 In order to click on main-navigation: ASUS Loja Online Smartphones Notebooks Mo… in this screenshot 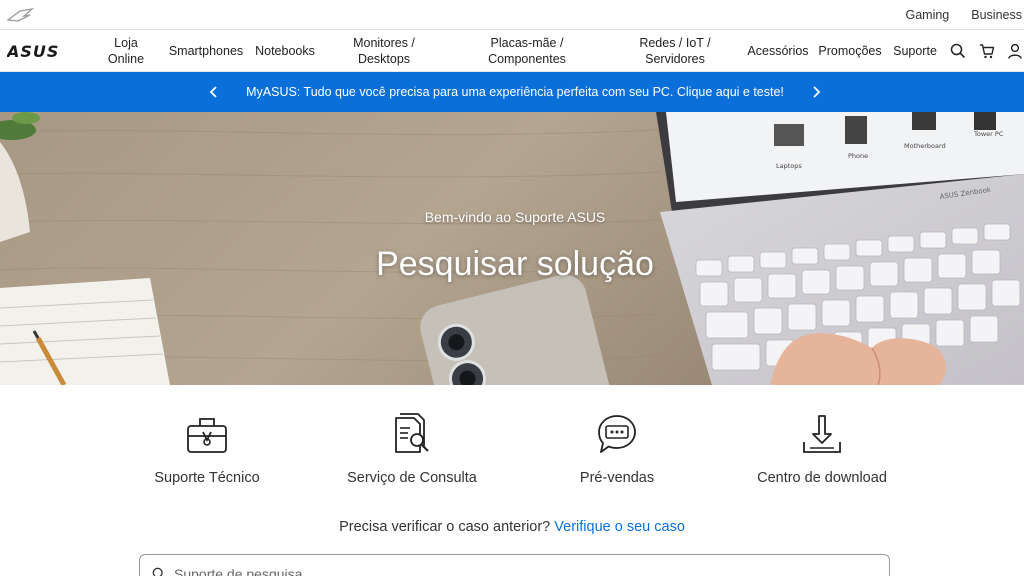, I will do `click(512, 51)`.